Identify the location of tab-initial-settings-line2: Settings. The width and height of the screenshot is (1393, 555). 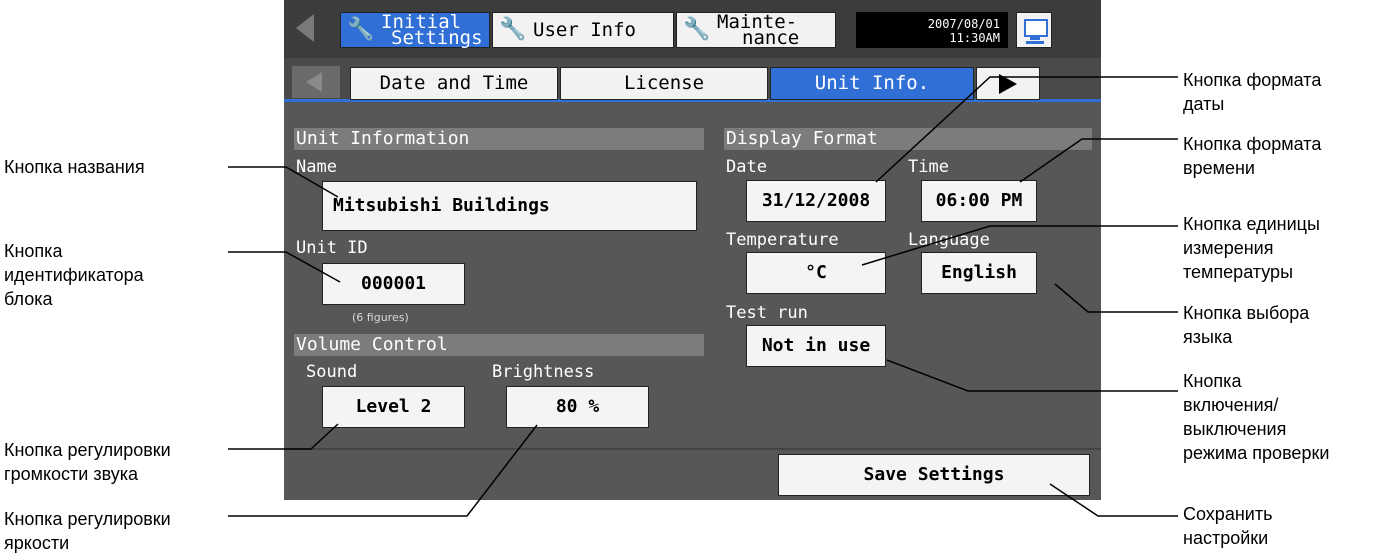
(437, 38).